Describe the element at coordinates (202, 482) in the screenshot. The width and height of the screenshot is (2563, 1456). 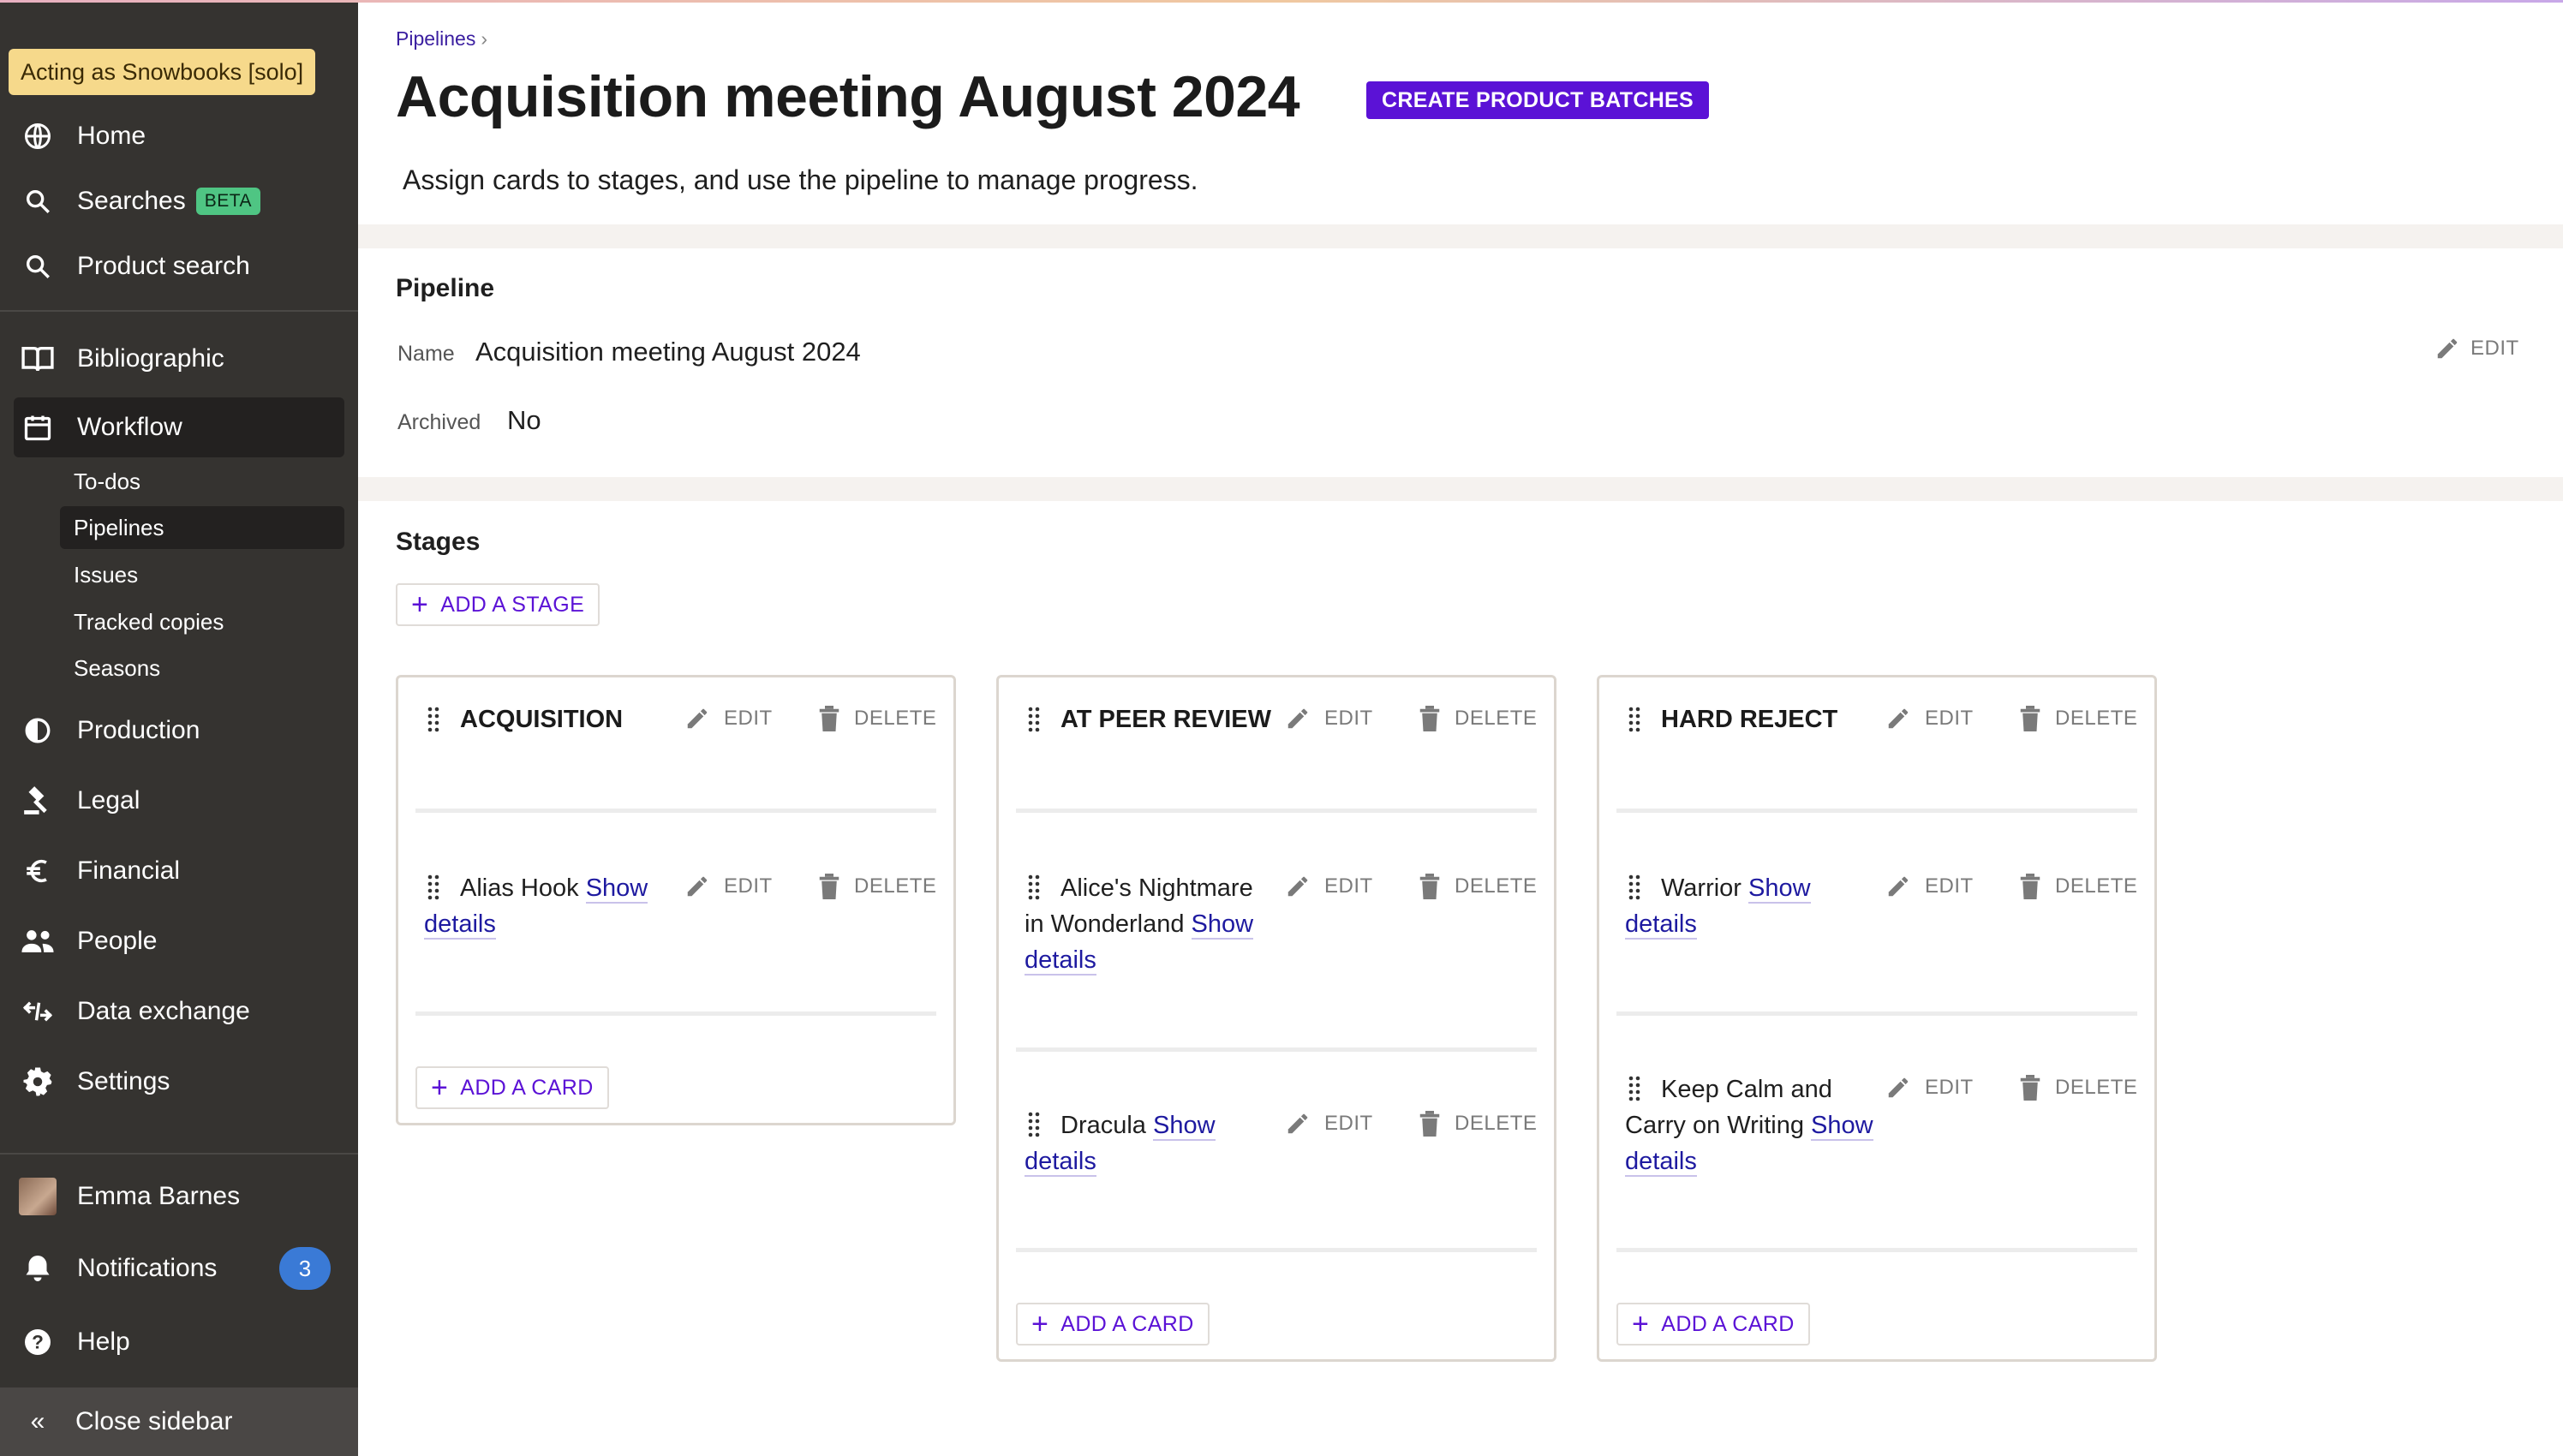
I see `sidebar-subitem-todos: To-dos` at that location.